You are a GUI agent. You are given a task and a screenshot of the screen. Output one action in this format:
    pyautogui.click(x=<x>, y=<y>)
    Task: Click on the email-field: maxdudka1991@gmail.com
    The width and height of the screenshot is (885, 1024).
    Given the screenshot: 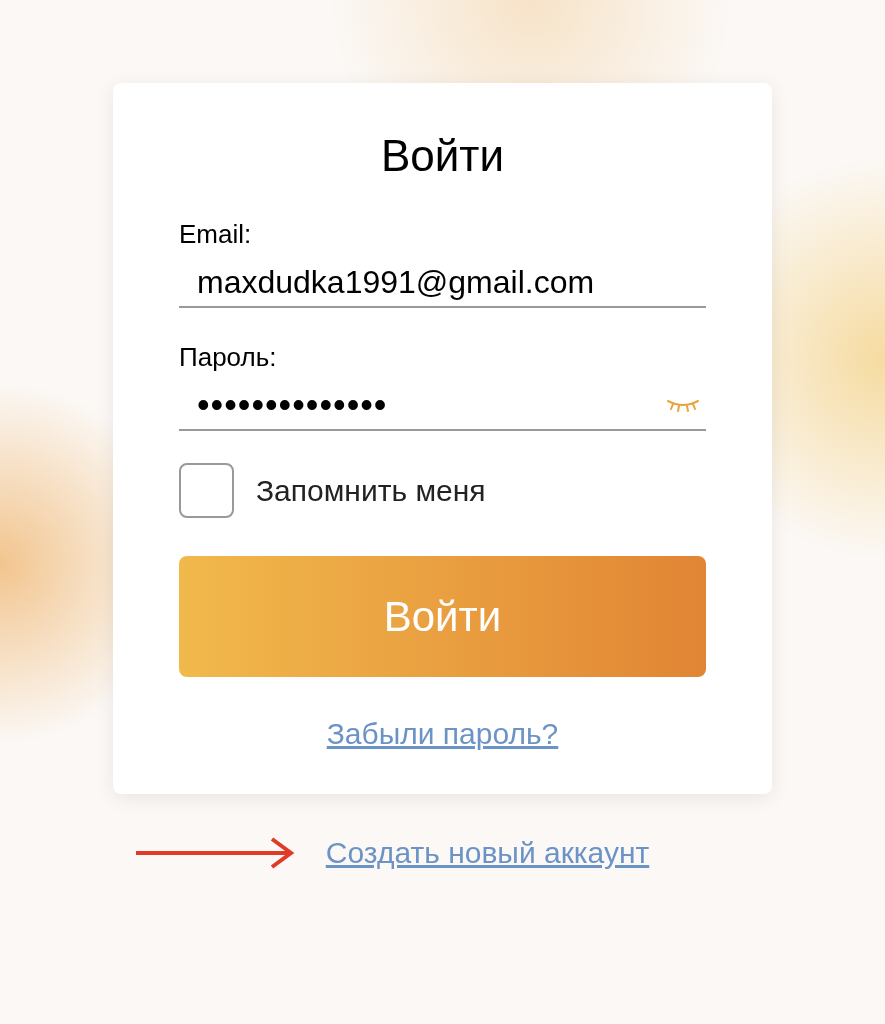 What is the action you would take?
    pyautogui.click(x=442, y=283)
    